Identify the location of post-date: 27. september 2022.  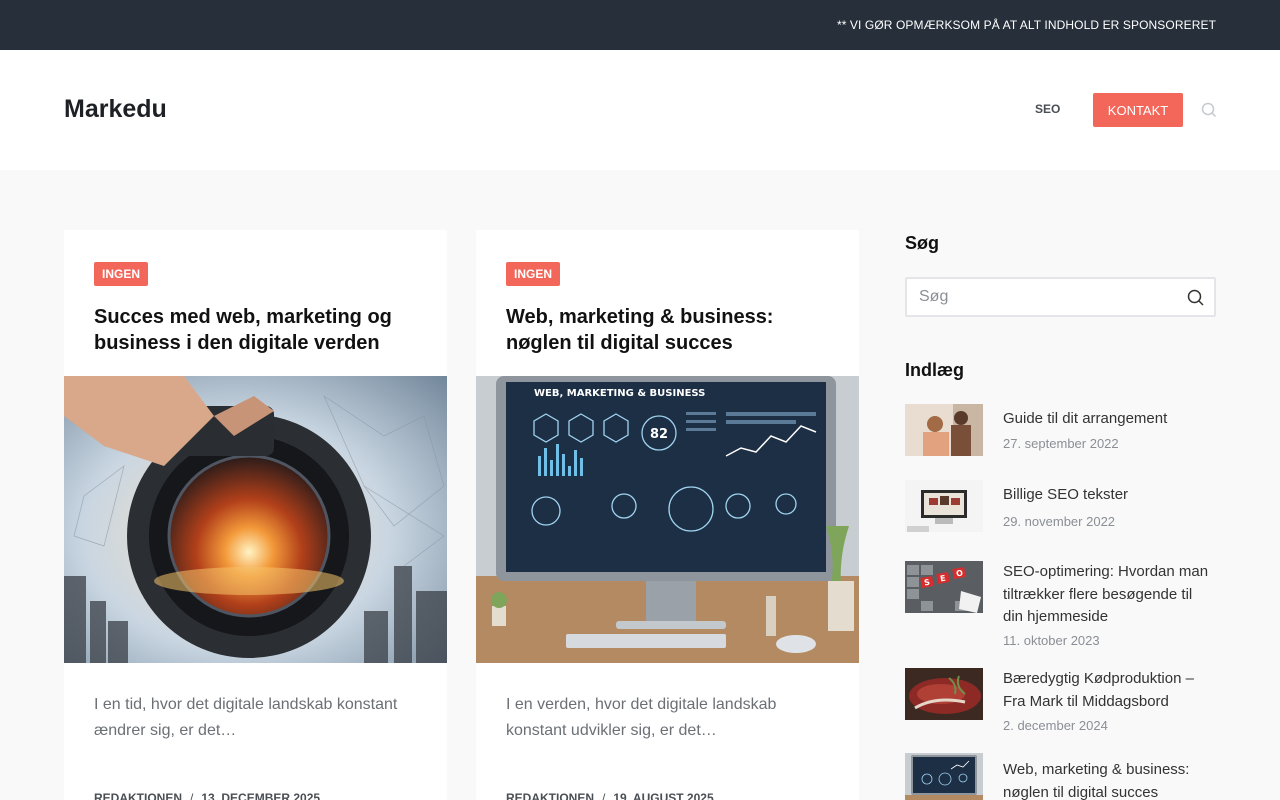
(1061, 443).